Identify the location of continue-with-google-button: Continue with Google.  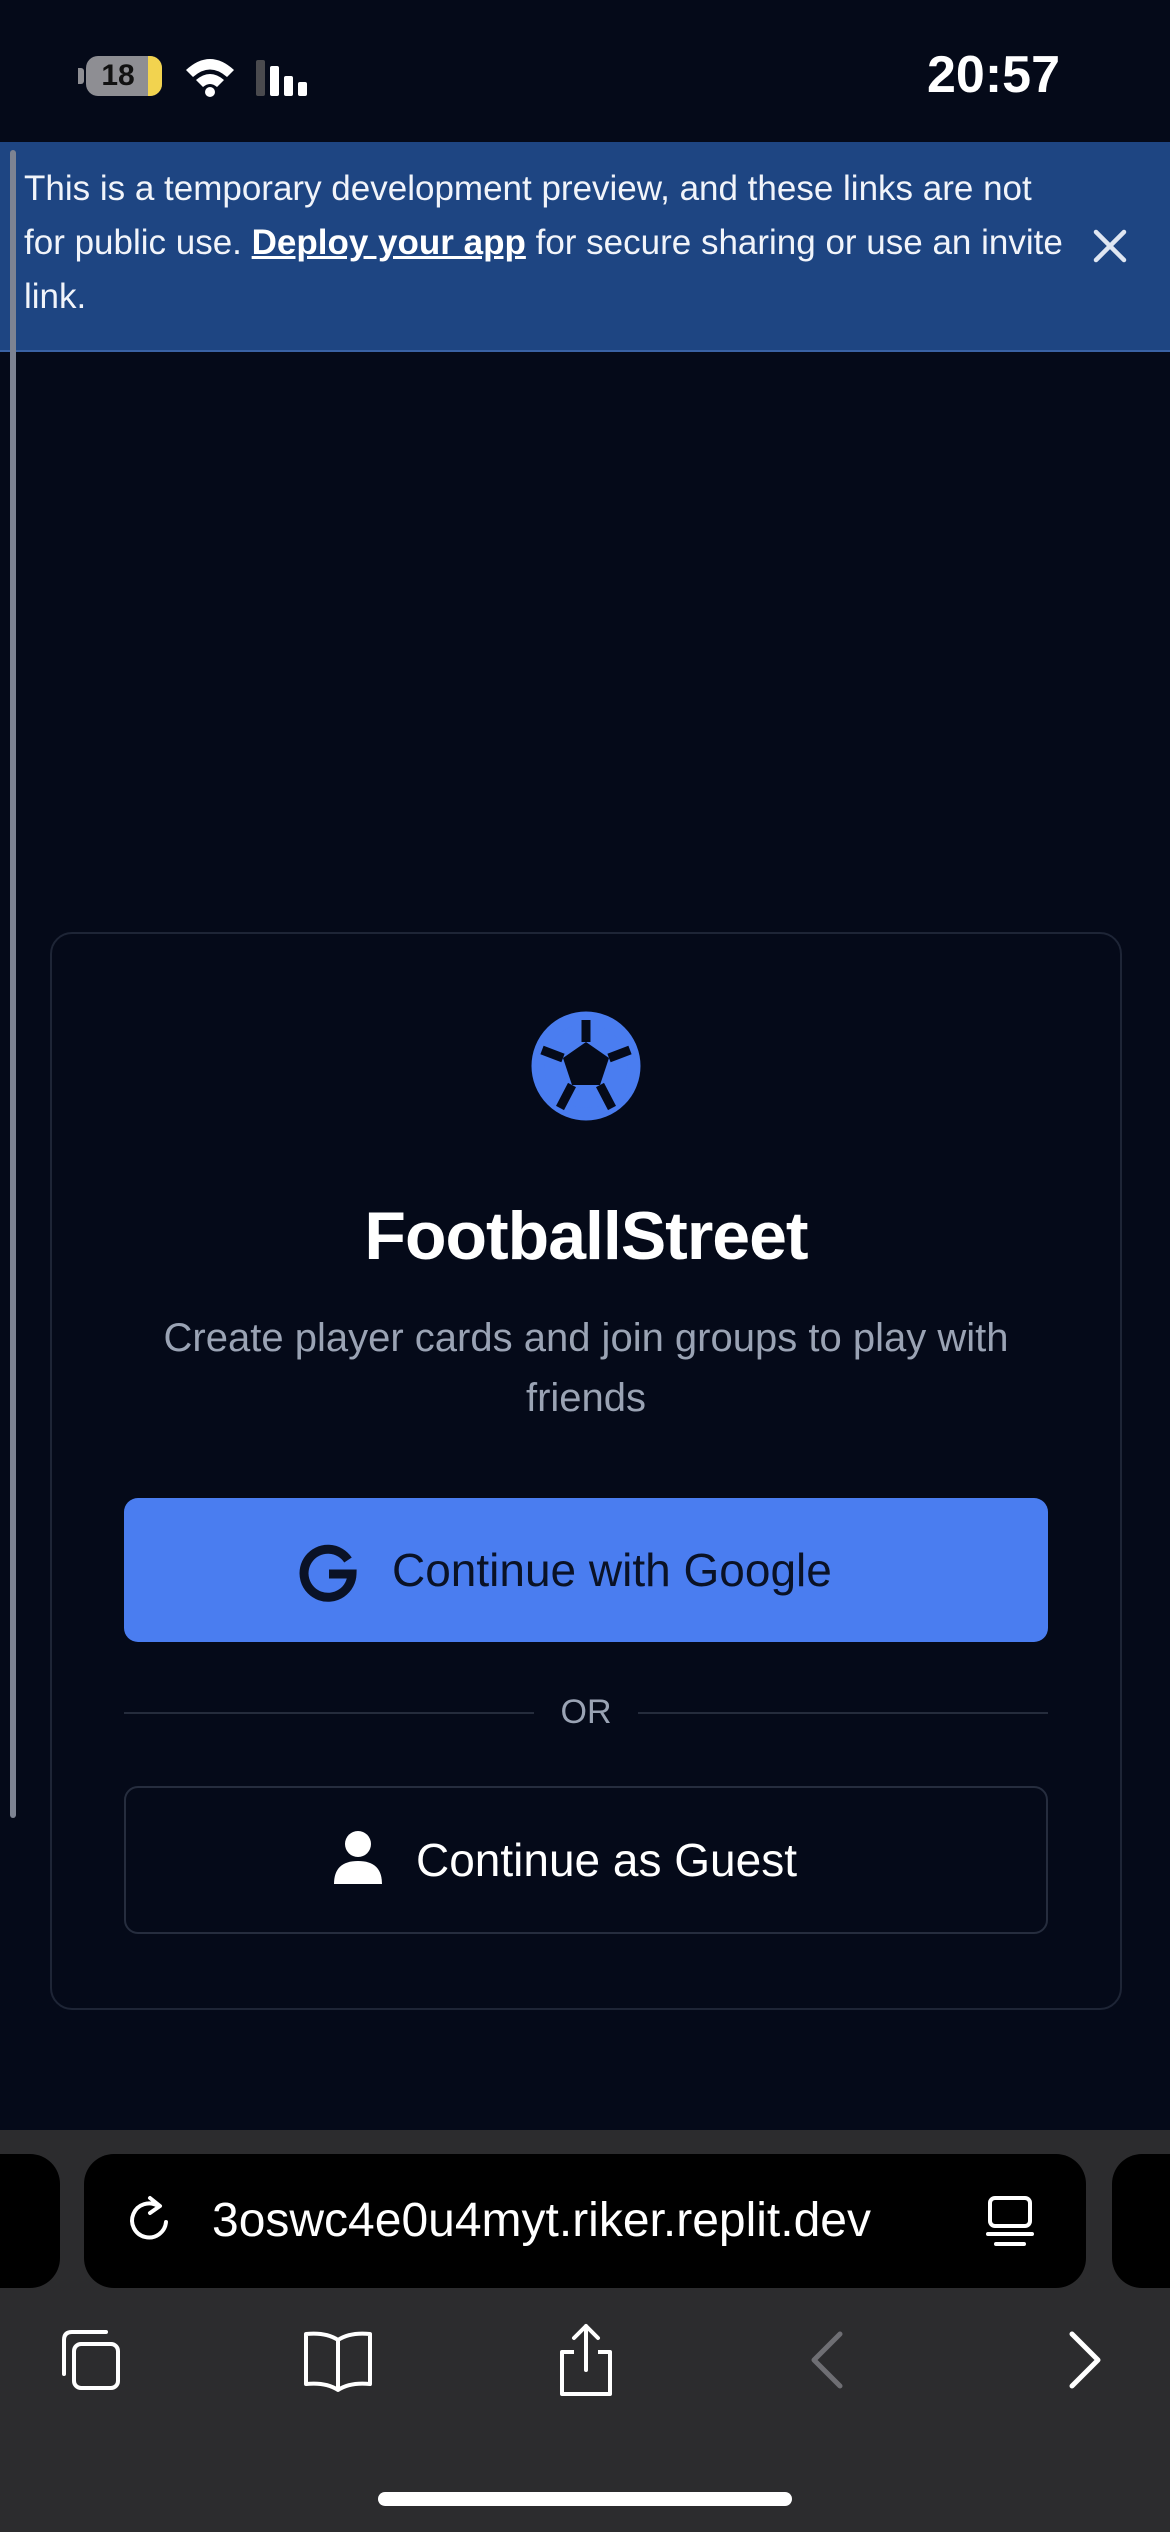
(586, 1570).